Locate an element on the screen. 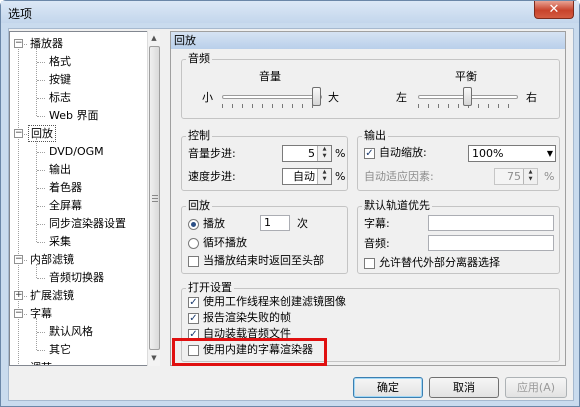 The image size is (580, 407). audio-group-title: 音频 is located at coordinates (199, 59).